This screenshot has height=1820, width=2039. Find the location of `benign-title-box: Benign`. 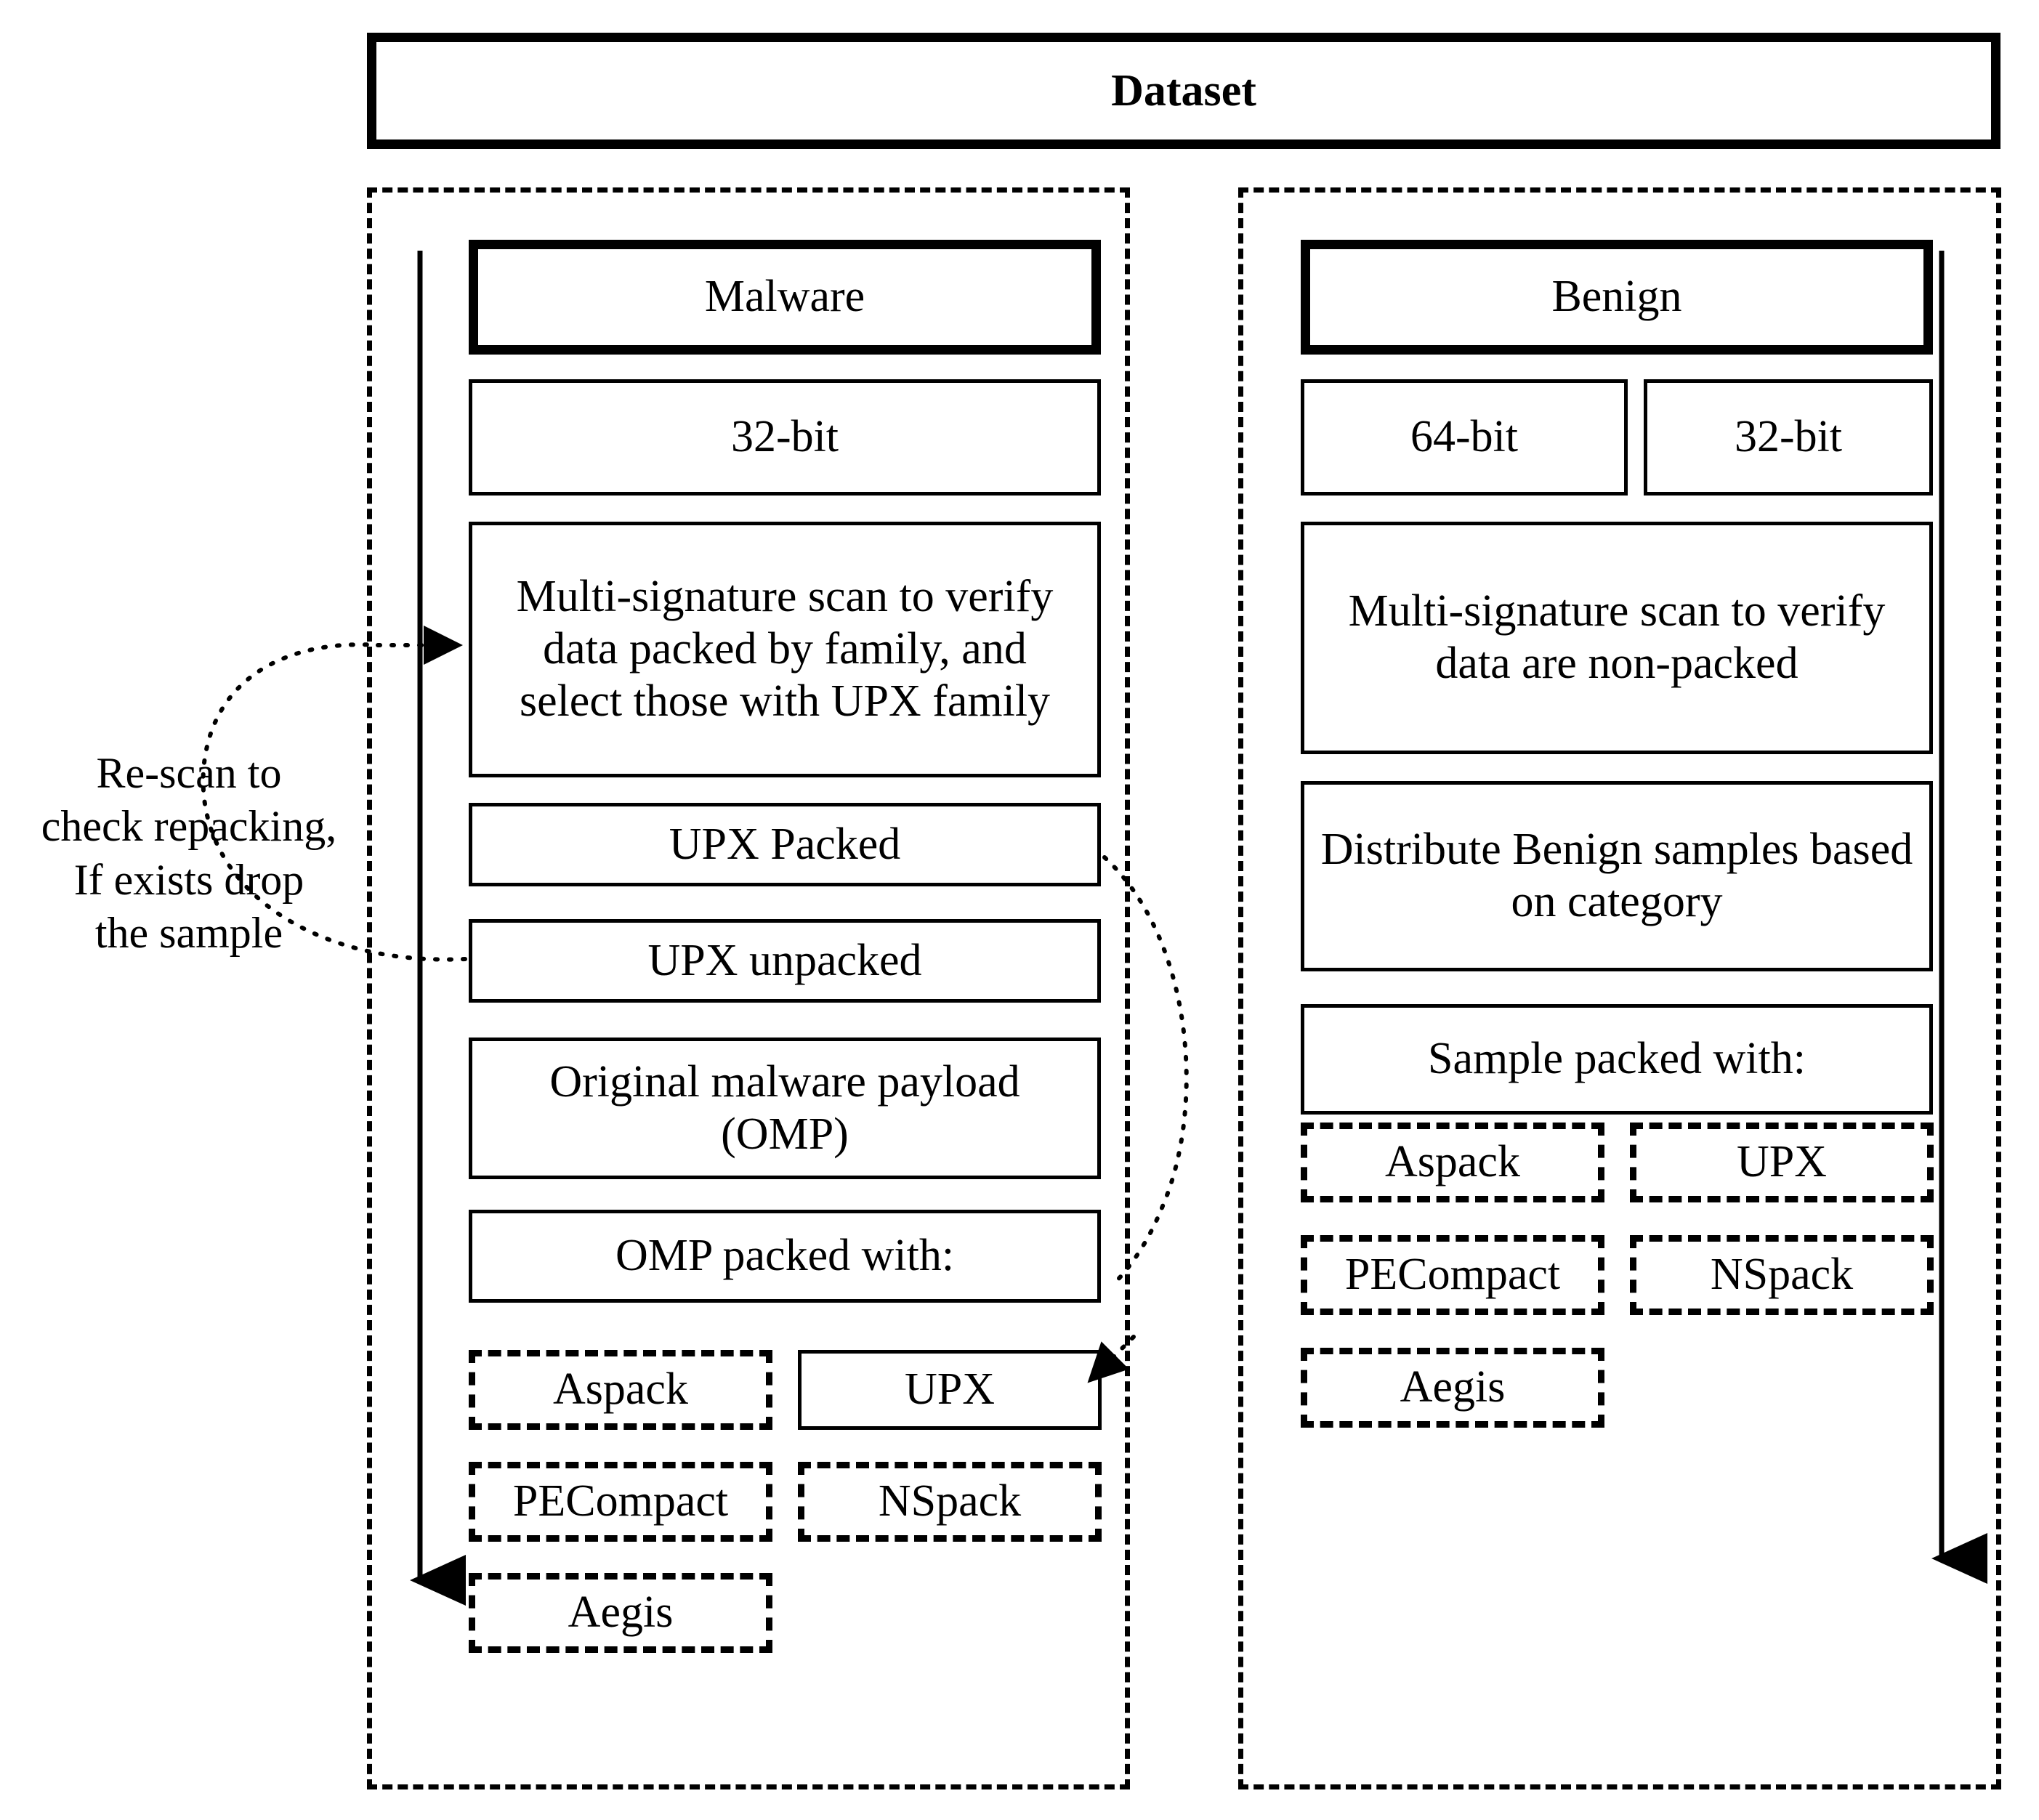

benign-title-box: Benign is located at coordinates (1617, 297).